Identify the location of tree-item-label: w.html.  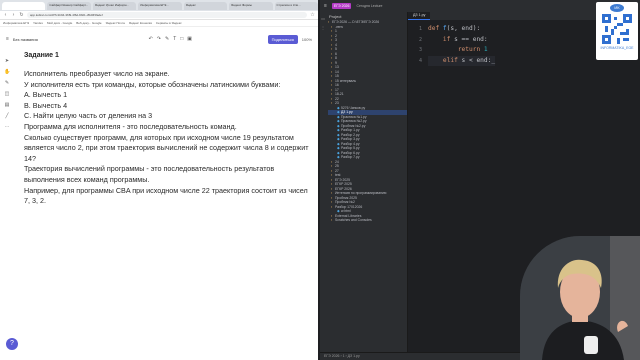
(346, 211).